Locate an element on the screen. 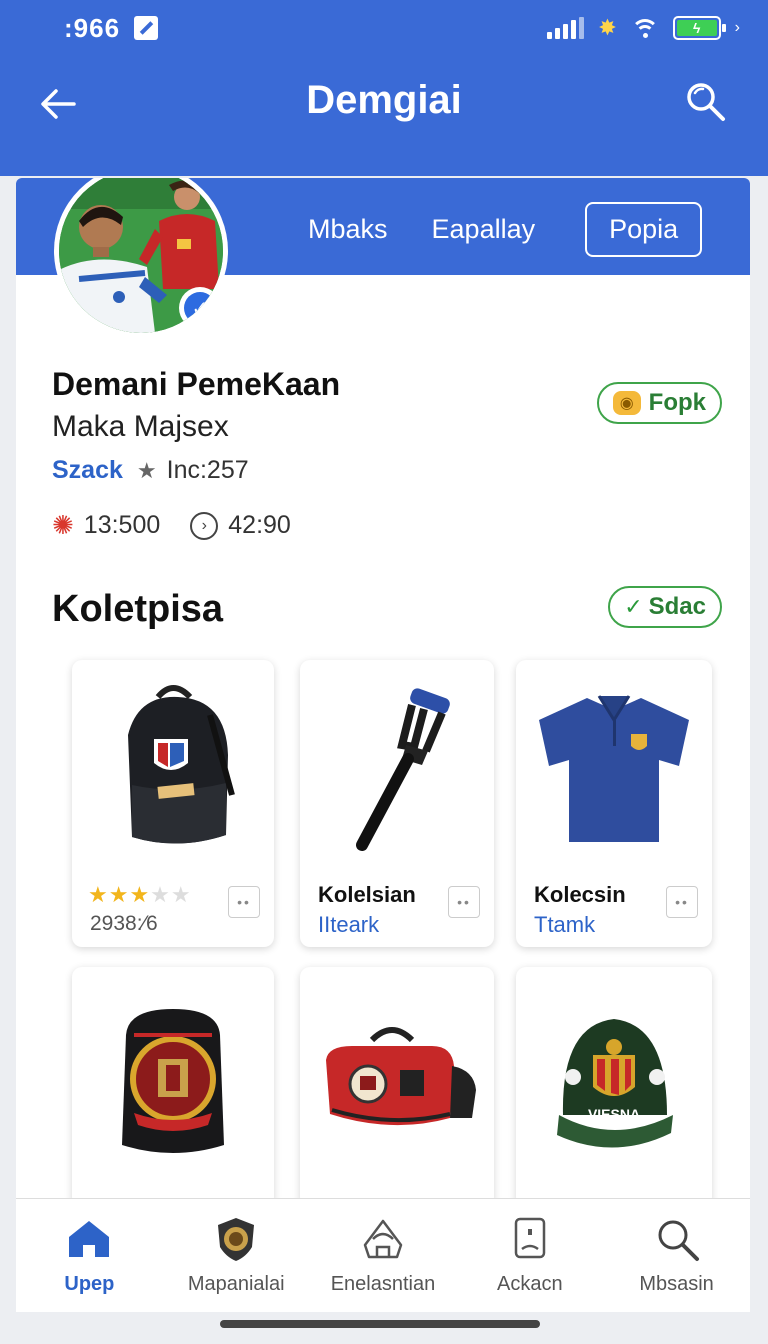 Image resolution: width=768 pixels, height=1344 pixels. nav-item-mapanialai: Mapanialai is located at coordinates (236, 1255).